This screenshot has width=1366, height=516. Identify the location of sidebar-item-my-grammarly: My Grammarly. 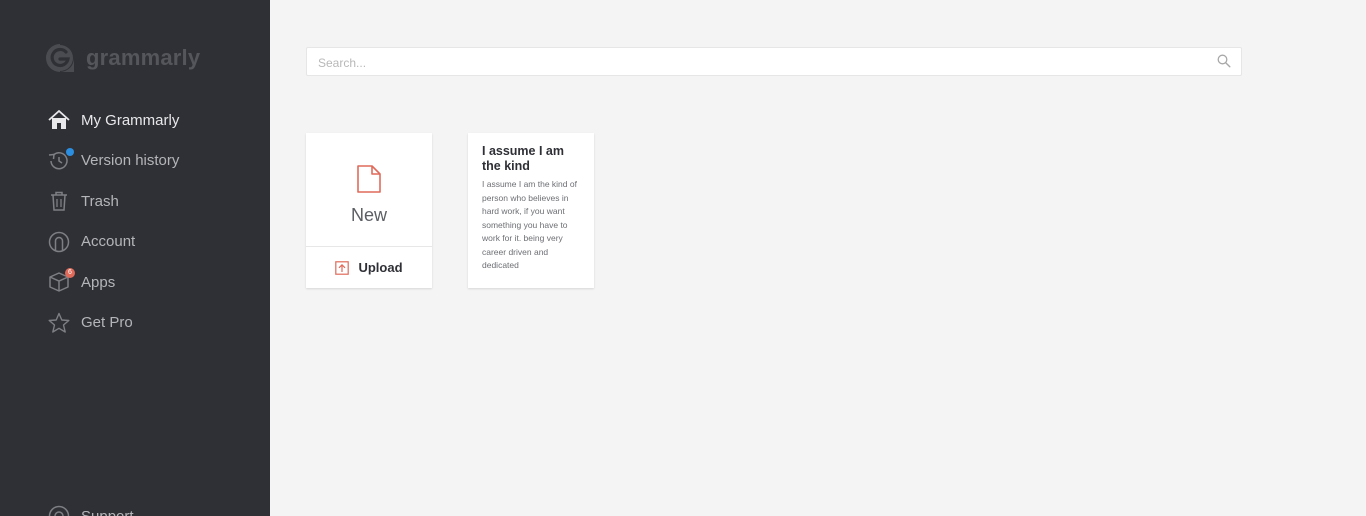
(135, 120).